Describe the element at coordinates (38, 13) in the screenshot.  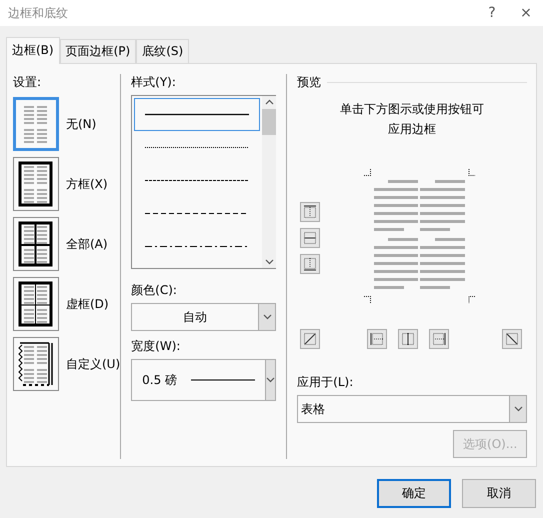
I see `window-title: 边框和底纹` at that location.